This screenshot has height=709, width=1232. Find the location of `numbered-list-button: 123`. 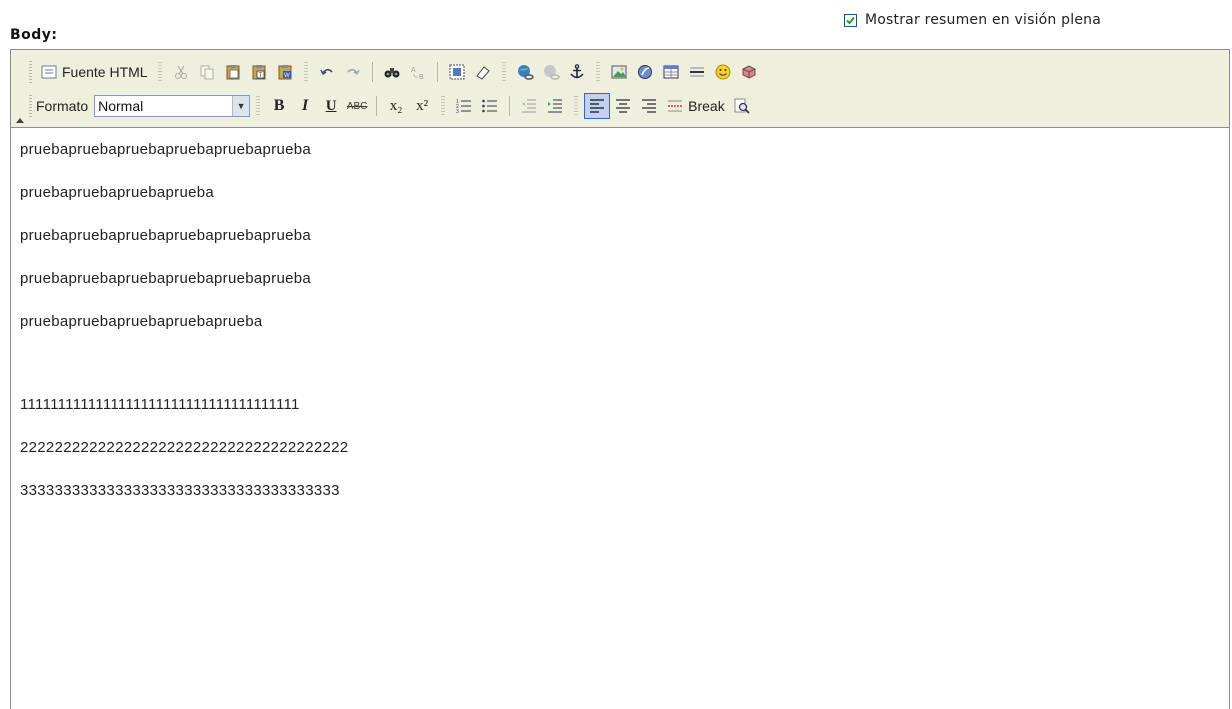

numbered-list-button: 123 is located at coordinates (464, 106).